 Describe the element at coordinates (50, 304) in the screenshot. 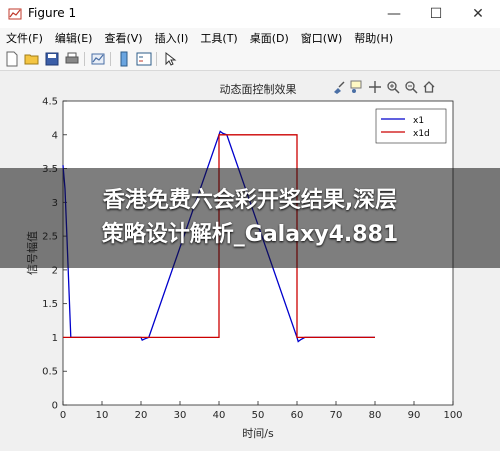

I see `y-tick-label: 1.5` at that location.